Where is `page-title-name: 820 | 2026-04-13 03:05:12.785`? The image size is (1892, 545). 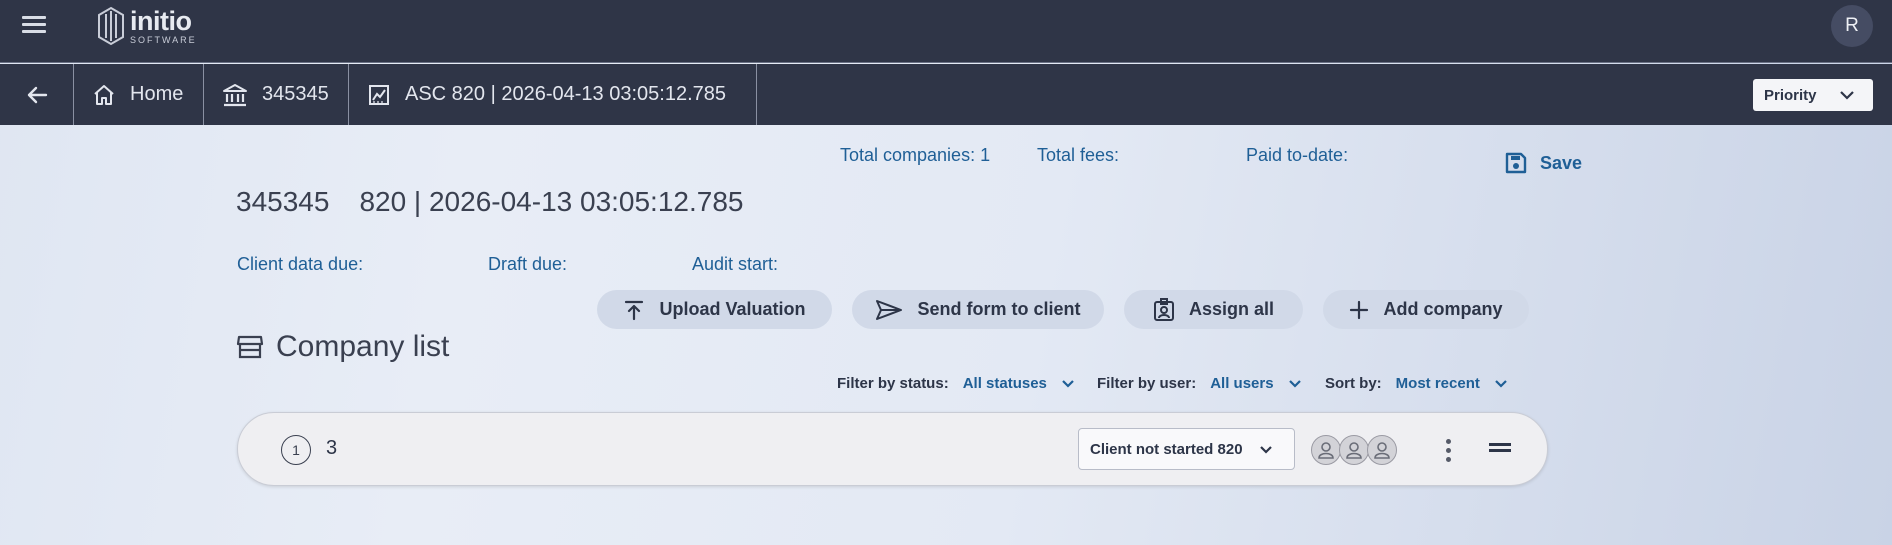
page-title-name: 820 | 2026-04-13 03:05:12.785 is located at coordinates (551, 201).